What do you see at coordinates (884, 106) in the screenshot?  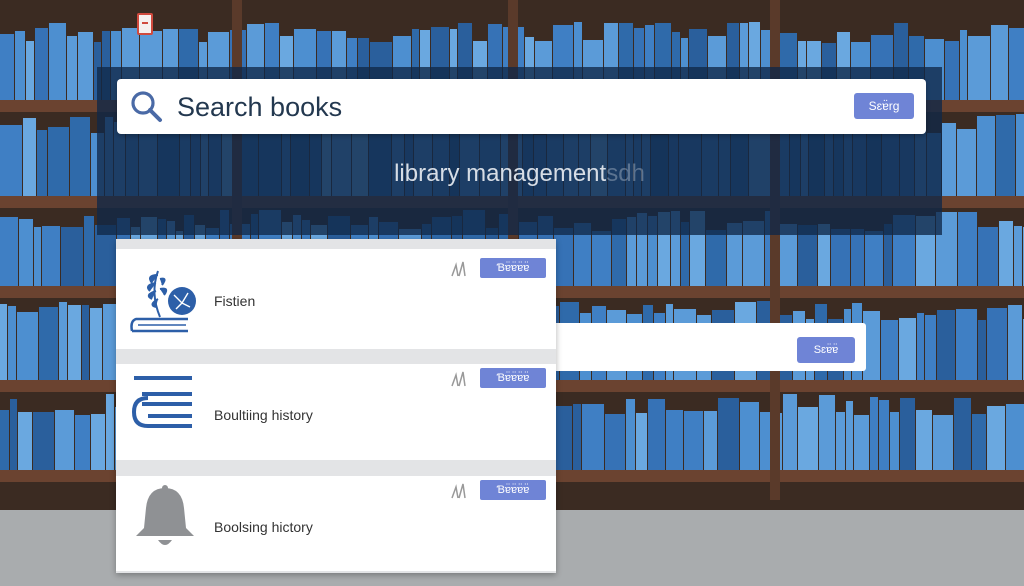 I see `search-button: Sɛɐ̈rg` at bounding box center [884, 106].